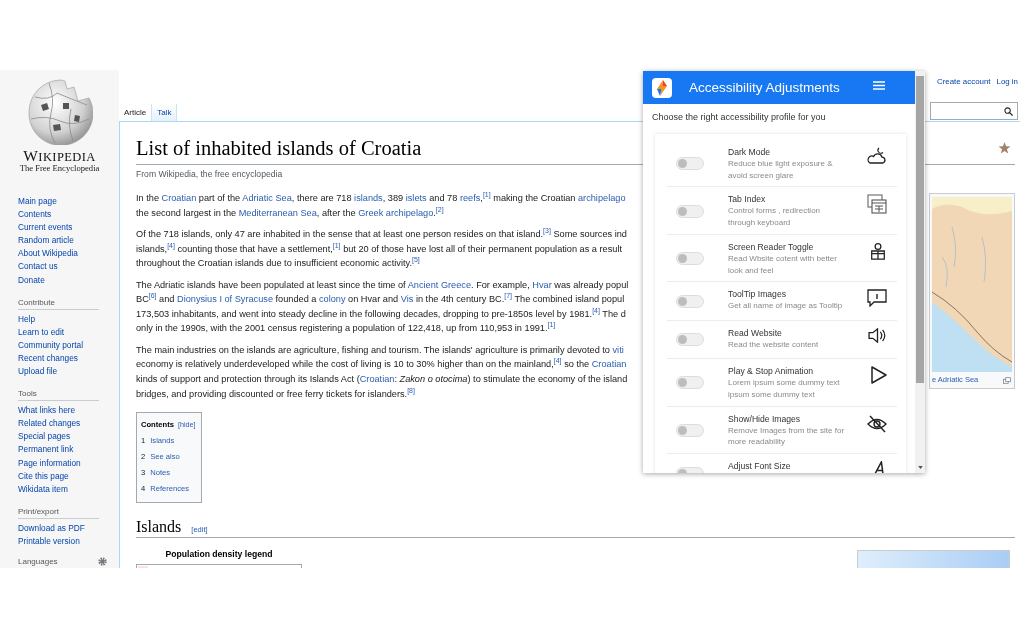  I want to click on page-tab: Talk, so click(165, 112).